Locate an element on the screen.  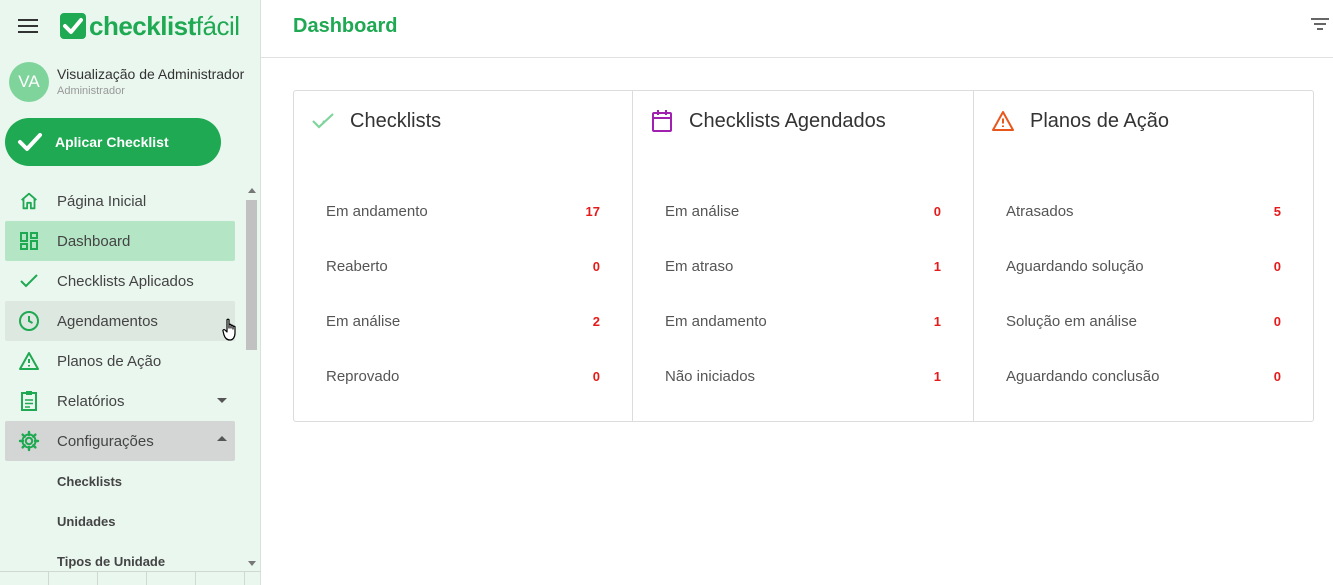
sidebar-item-planos-de-acao: Planos de Ação is located at coordinates (120, 361).